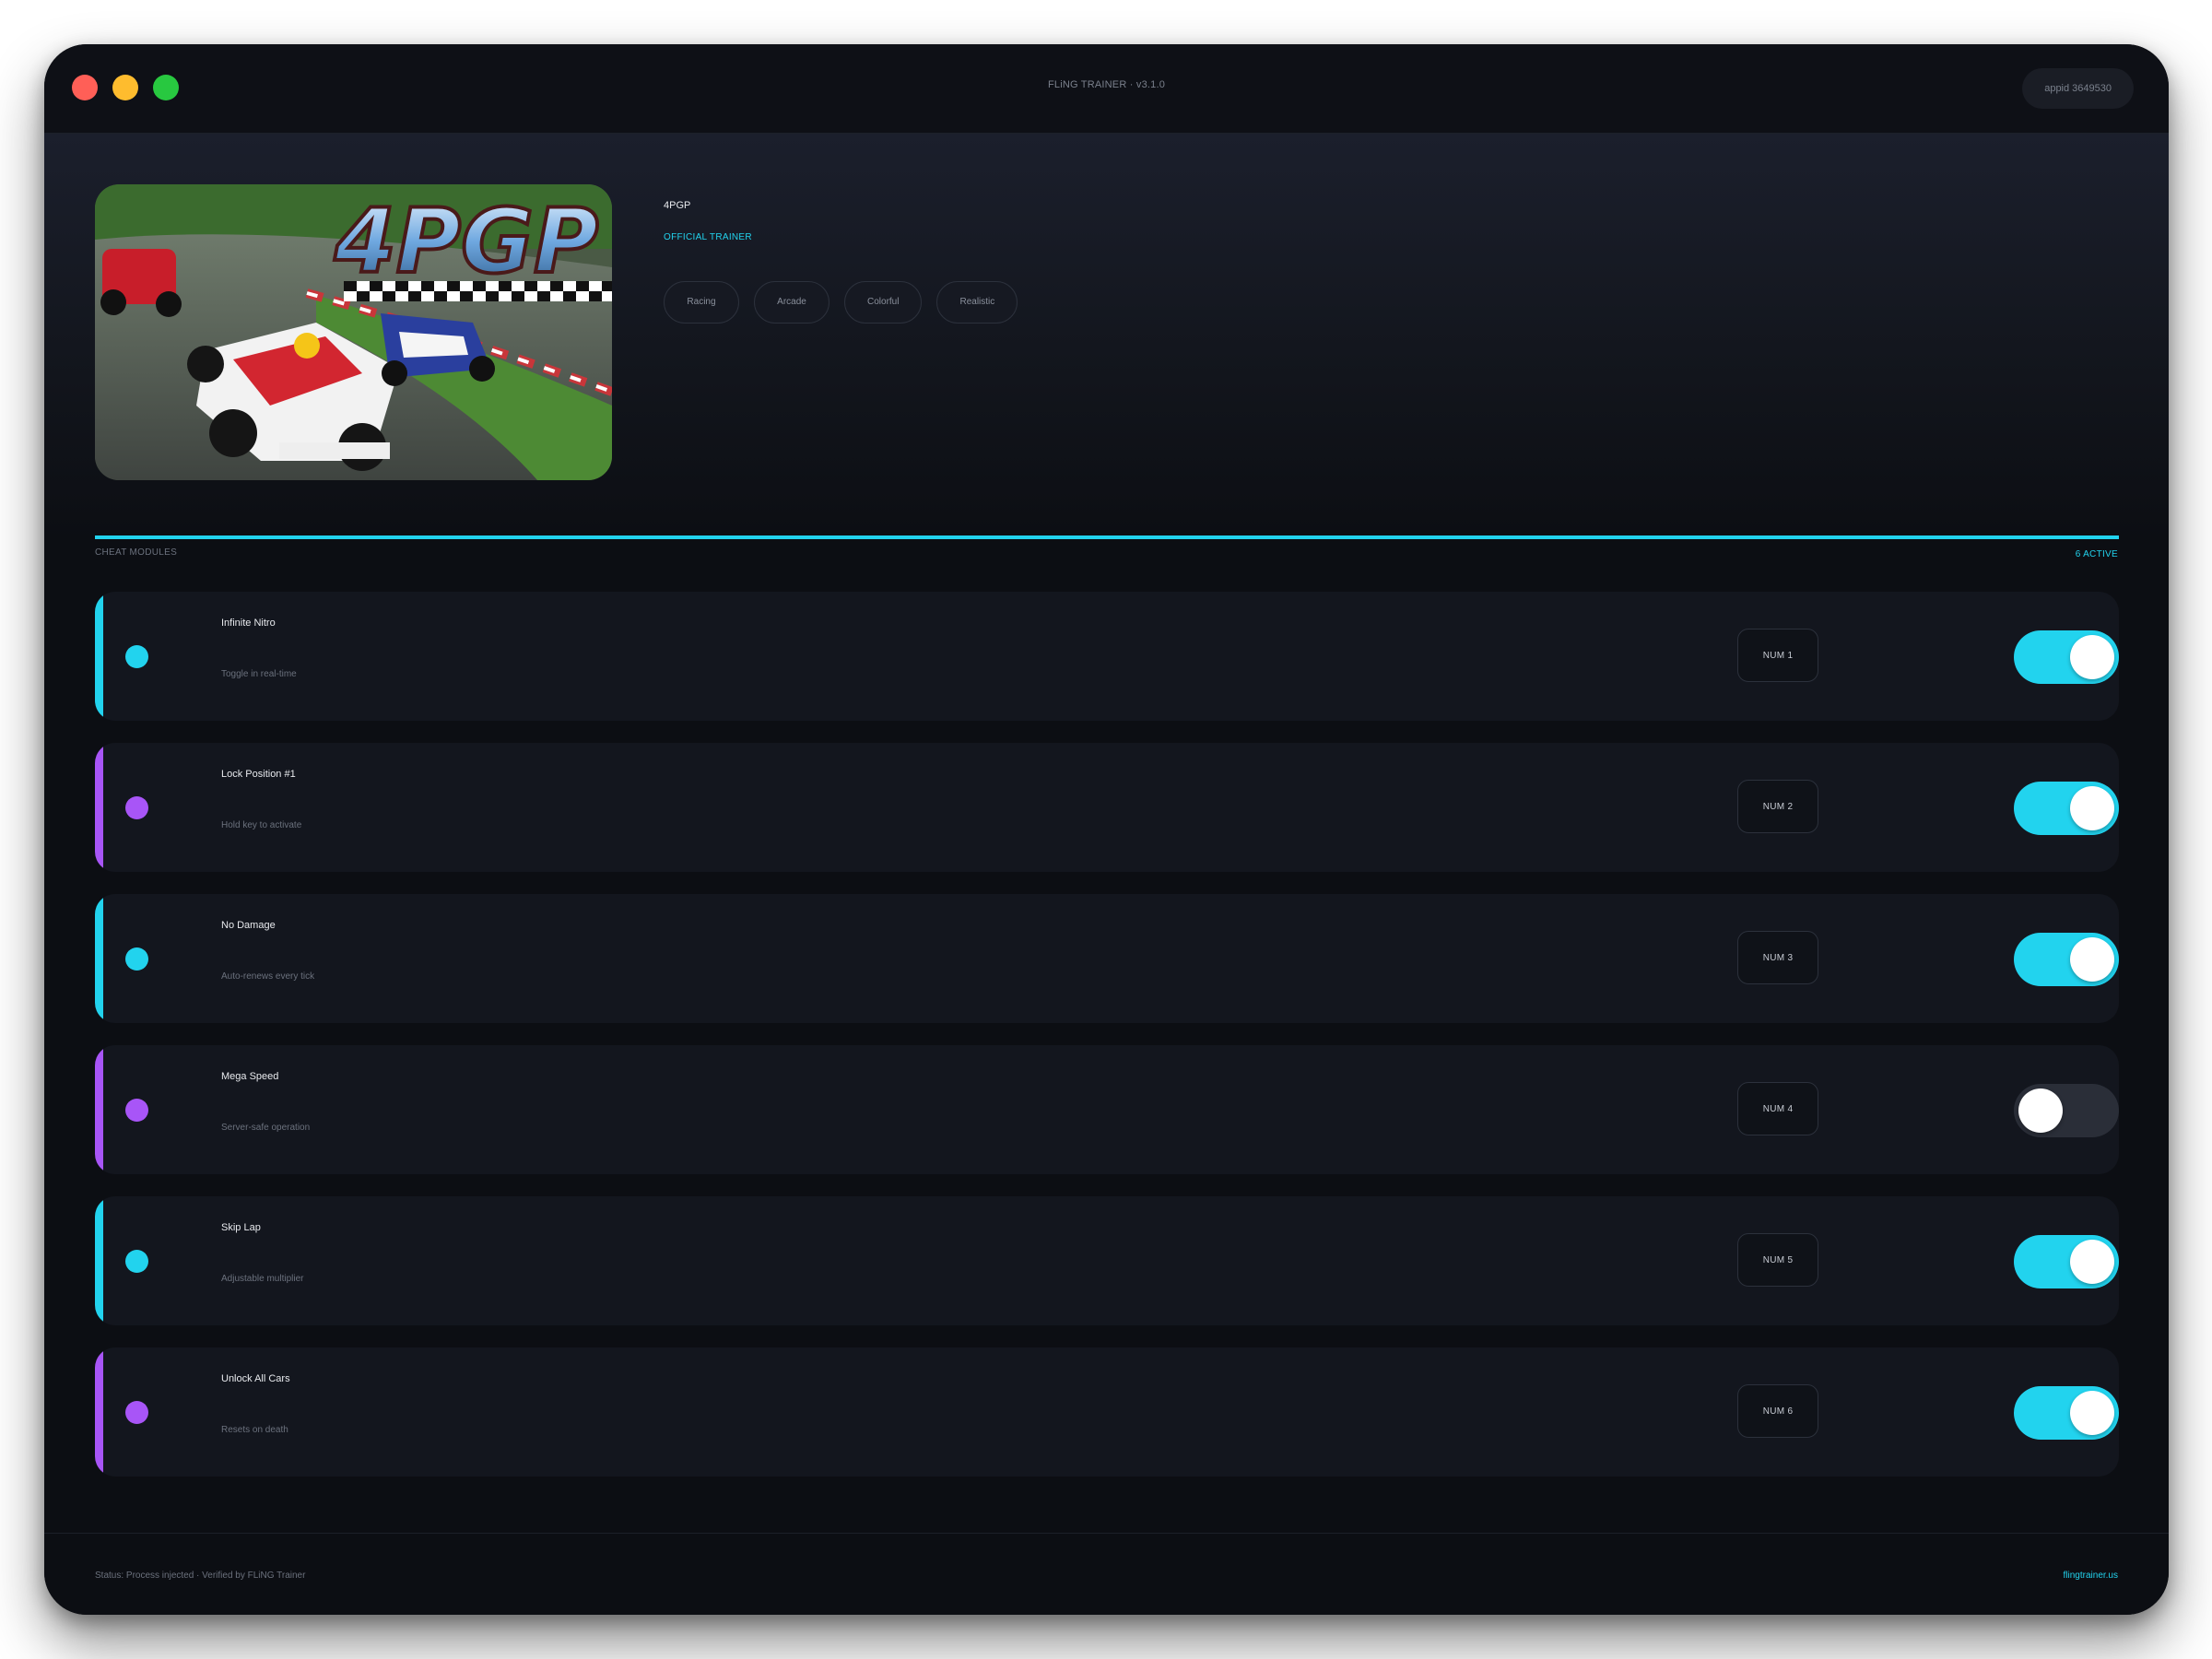 The image size is (2212, 1659). Describe the element at coordinates (701, 302) in the screenshot. I see `tag-racing: Racing` at that location.